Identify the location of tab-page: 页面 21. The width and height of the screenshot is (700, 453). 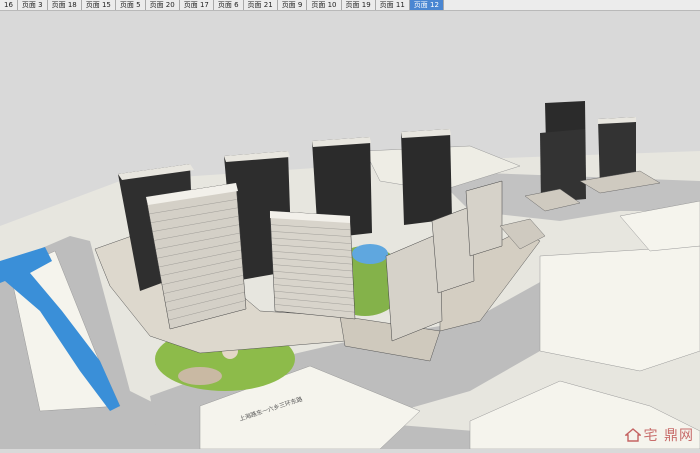
(261, 5).